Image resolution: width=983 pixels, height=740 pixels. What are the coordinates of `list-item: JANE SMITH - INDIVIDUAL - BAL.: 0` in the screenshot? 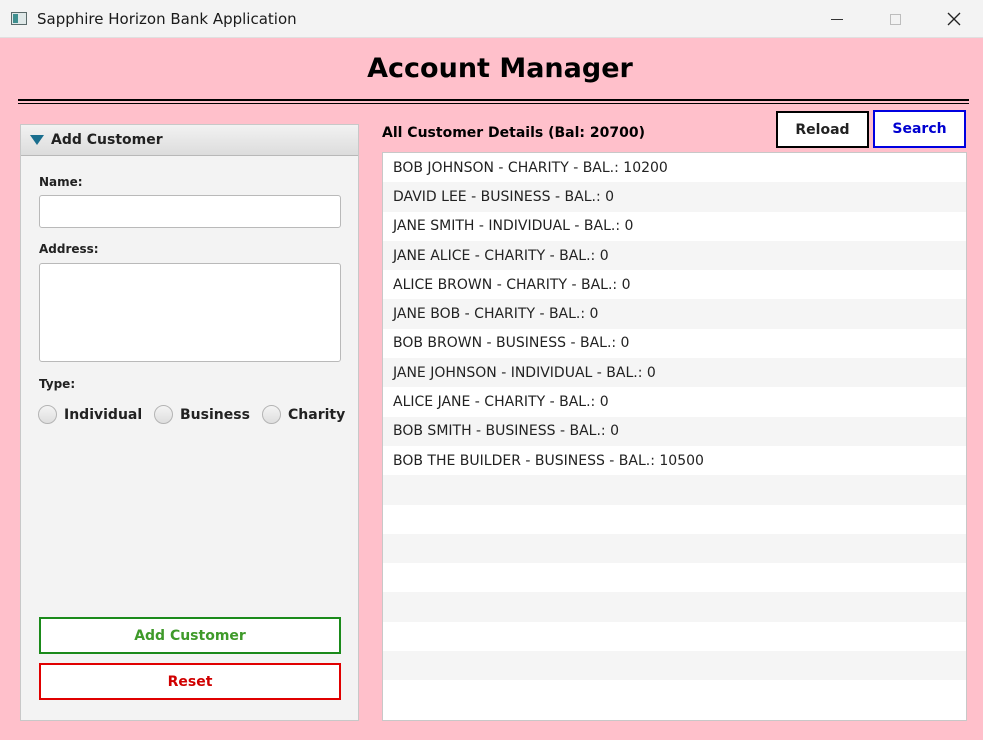 It's located at (674, 226).